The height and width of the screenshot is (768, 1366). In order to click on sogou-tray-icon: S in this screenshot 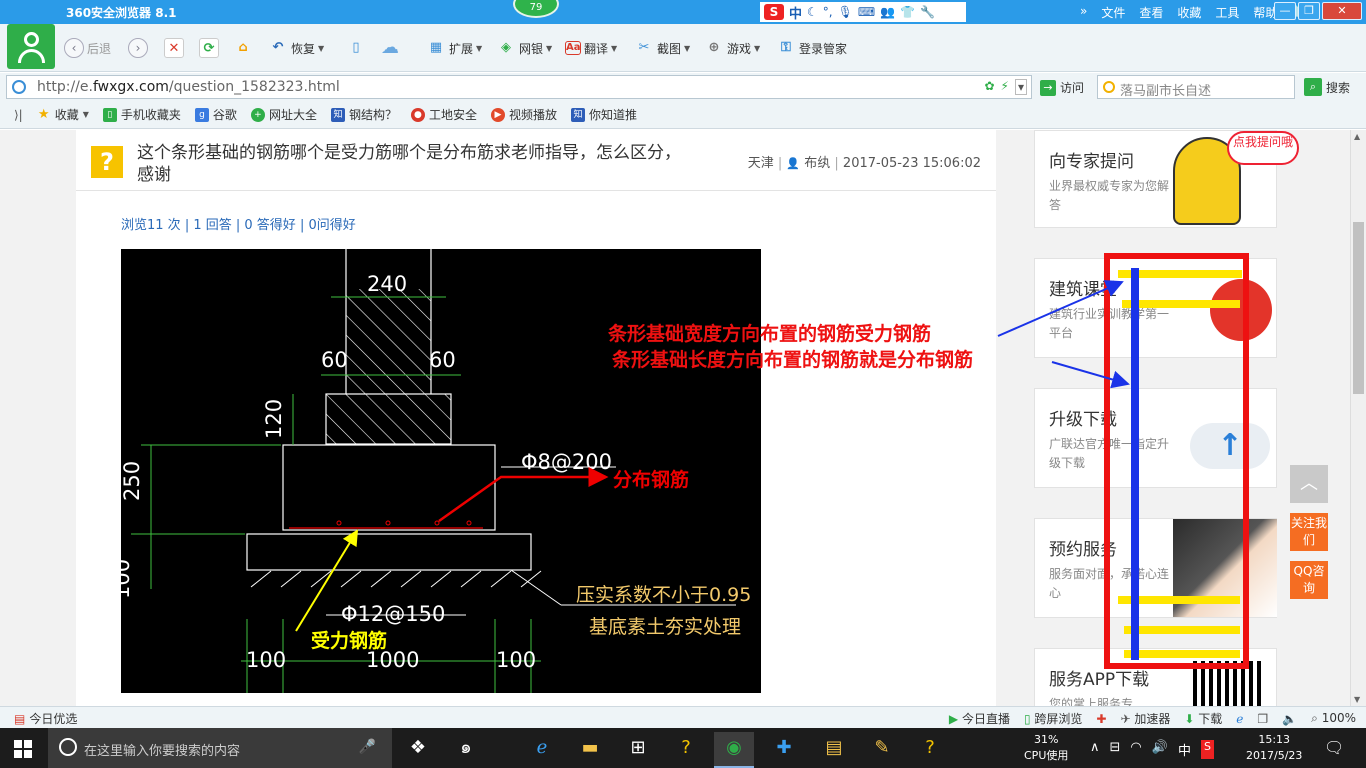, I will do `click(1207, 749)`.